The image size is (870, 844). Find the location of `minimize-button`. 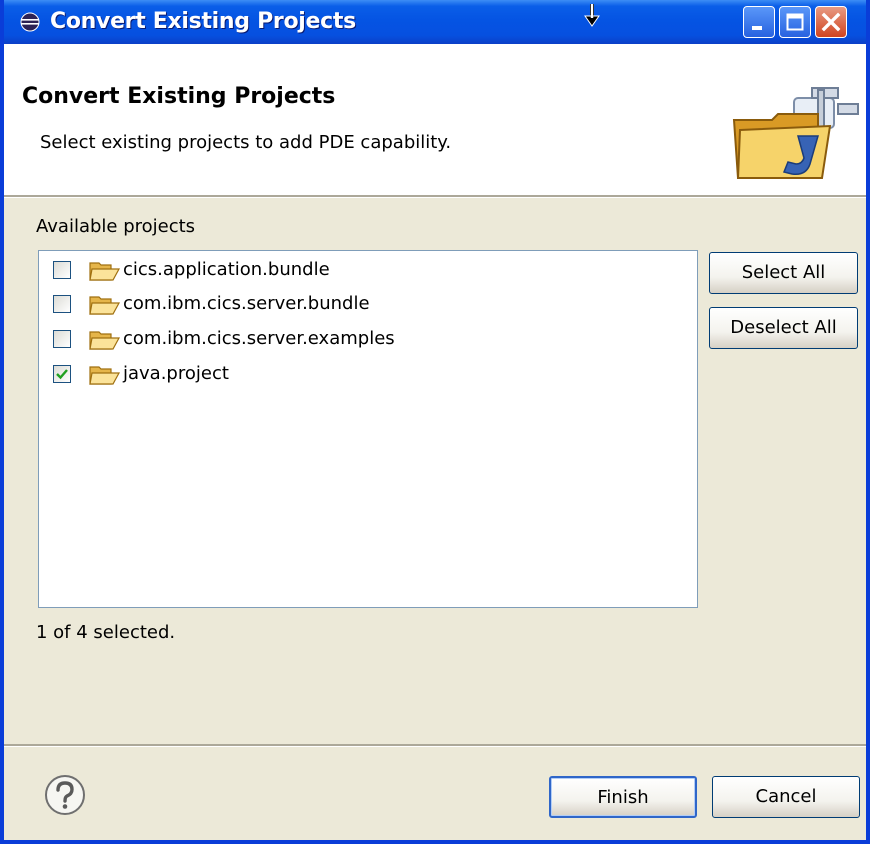

minimize-button is located at coordinates (759, 22).